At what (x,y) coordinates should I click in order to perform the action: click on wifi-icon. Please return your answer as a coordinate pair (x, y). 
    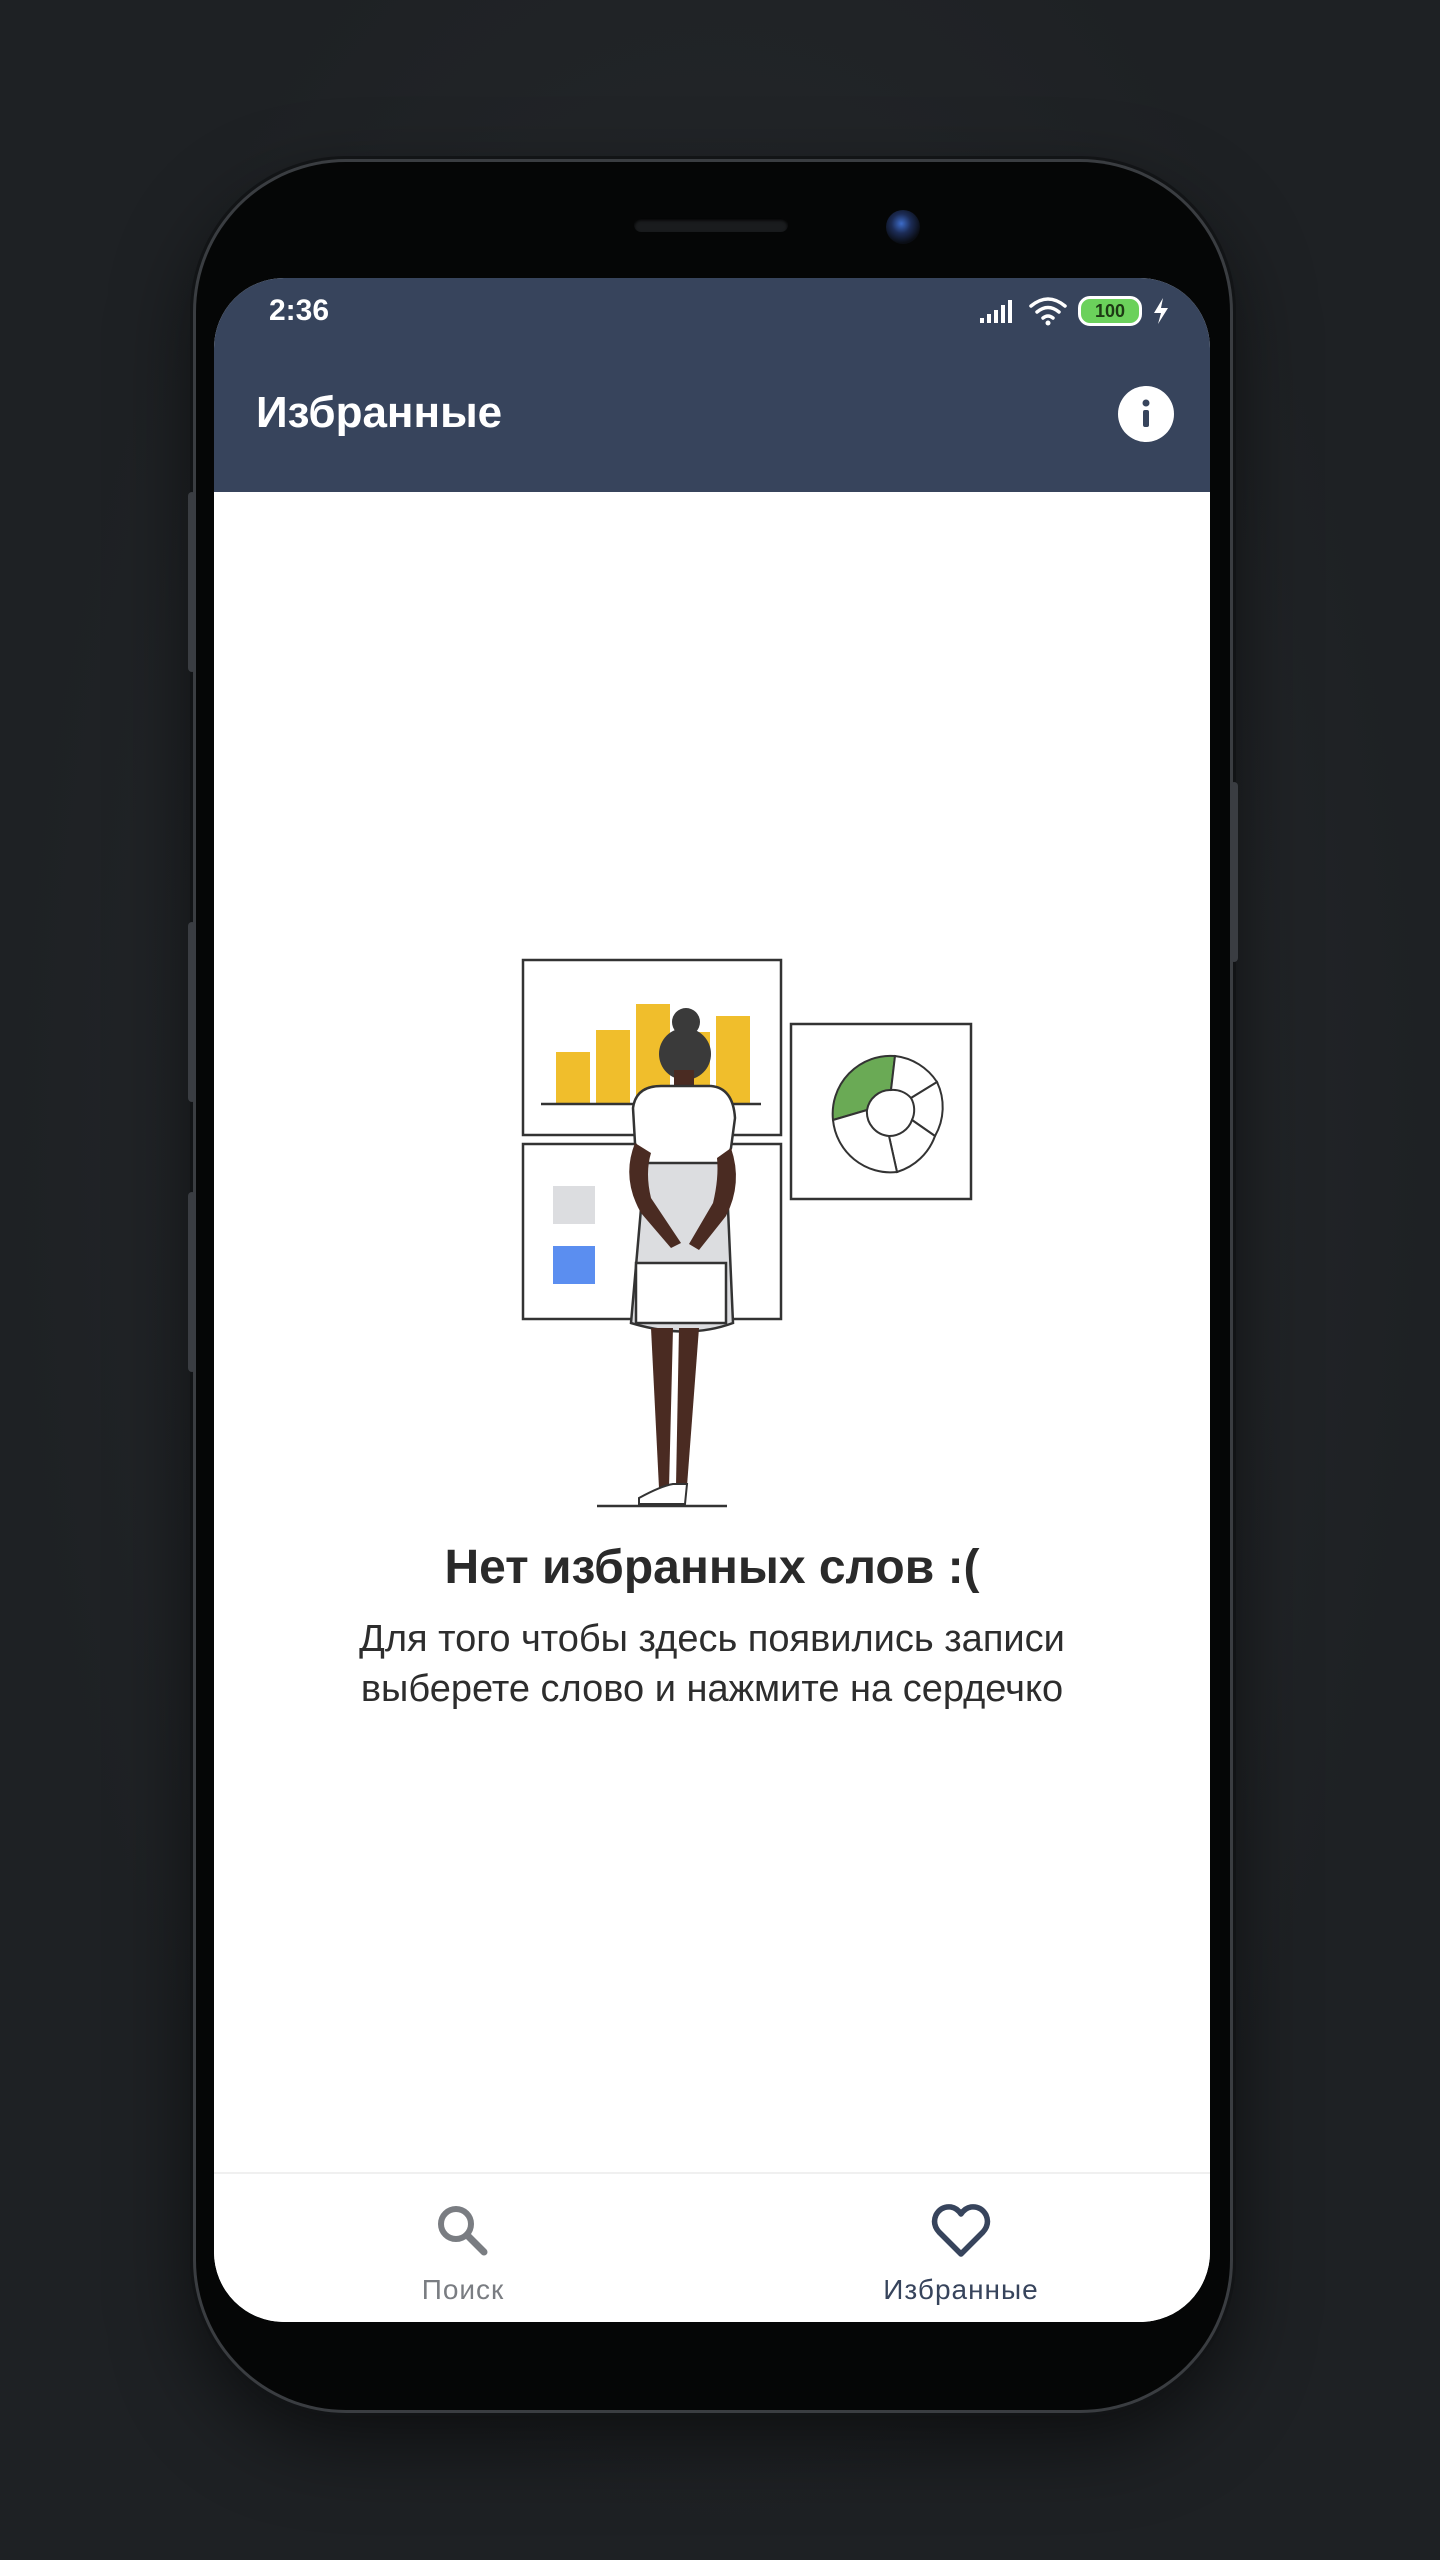
    Looking at the image, I should click on (1048, 311).